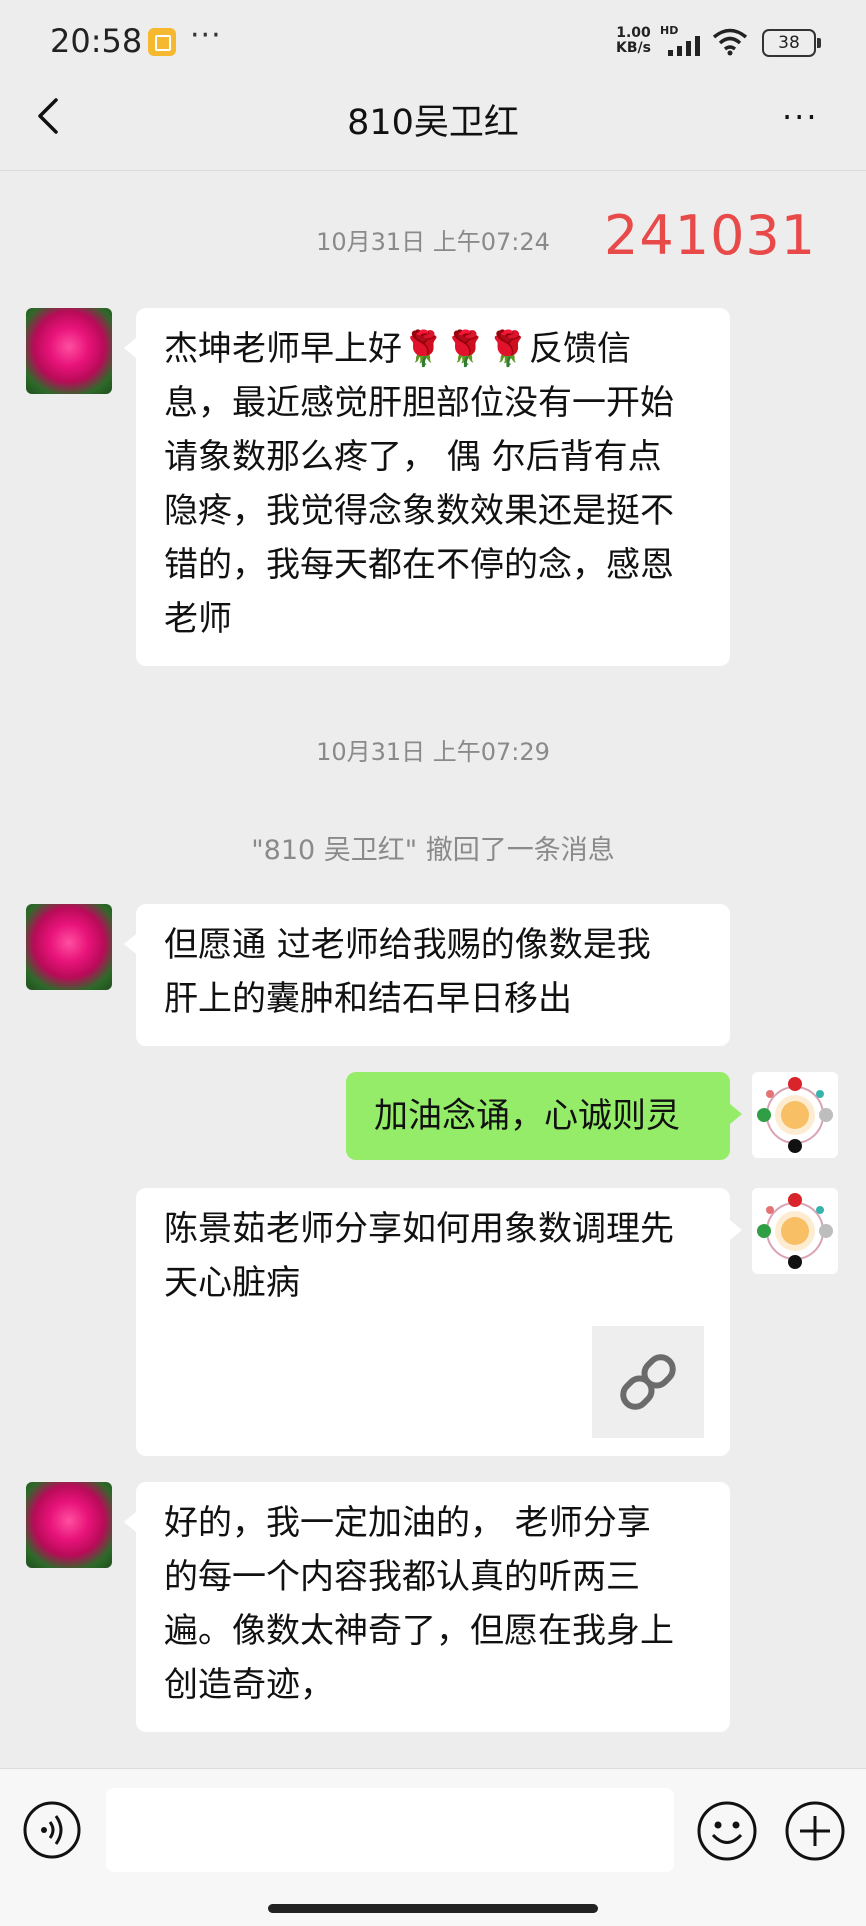  I want to click on message-line: 好的，我一定加油的， 老师分享, so click(407, 1523).